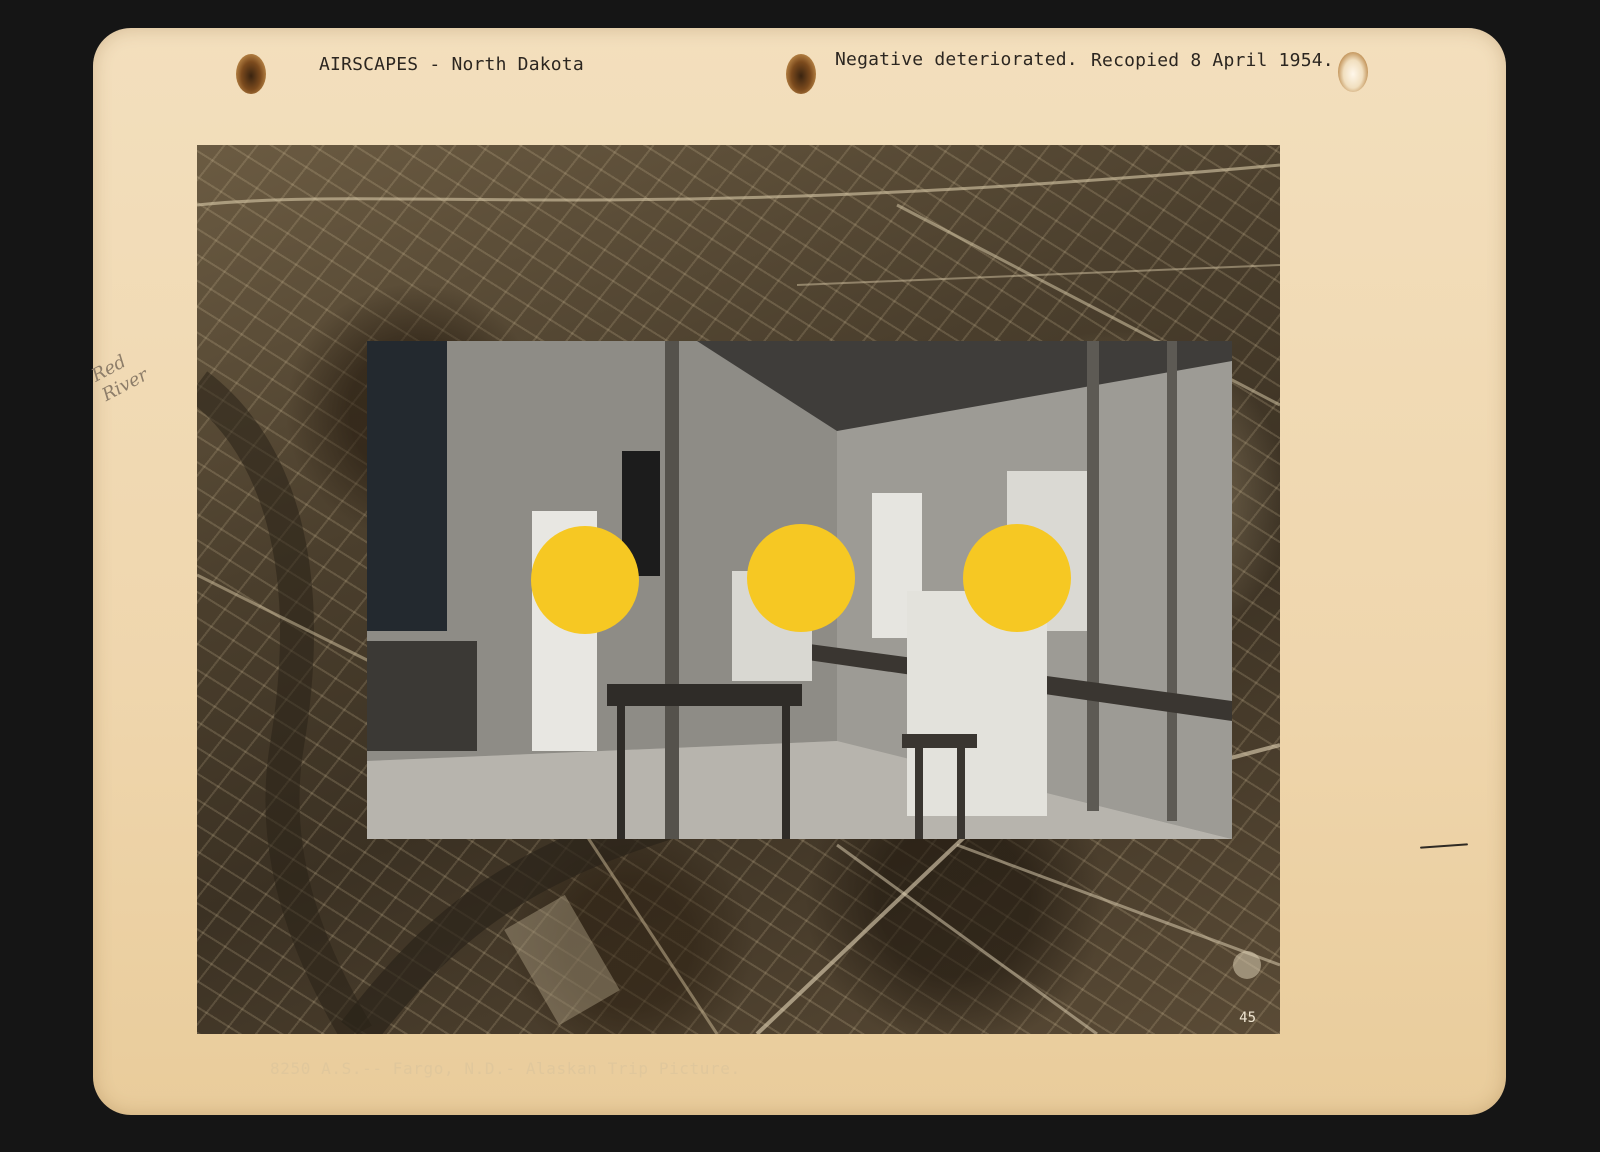  What do you see at coordinates (1212, 60) in the screenshot?
I see `recopied-date: Recopied 8 April 1954.` at bounding box center [1212, 60].